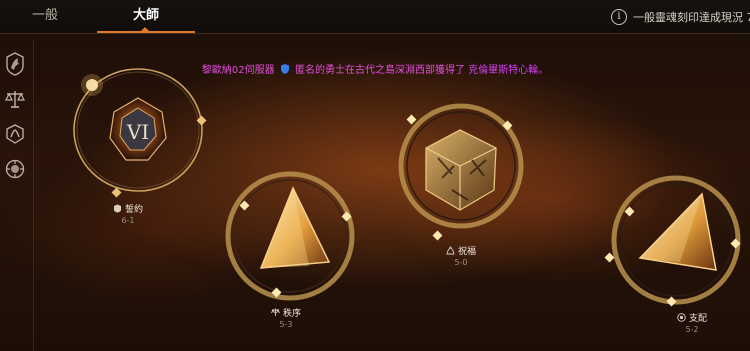 The width and height of the screenshot is (750, 351). I want to click on info-icon: i, so click(619, 17).